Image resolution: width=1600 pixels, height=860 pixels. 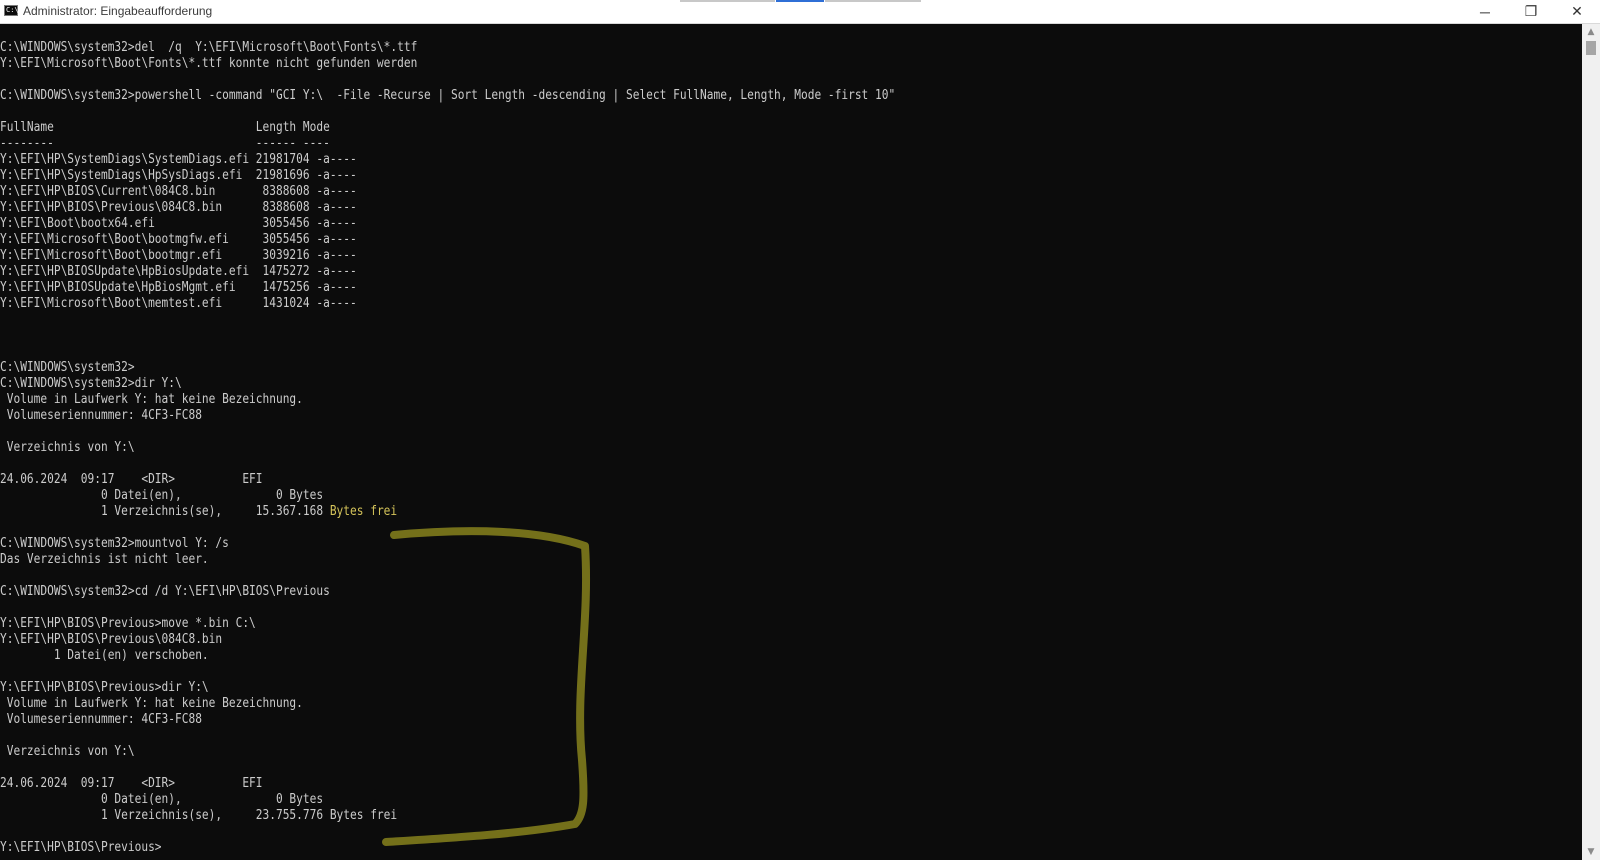 I want to click on console-line: Y:\EFI\HP\BIOS\Previous>move *.bin C:\, so click(x=128, y=624).